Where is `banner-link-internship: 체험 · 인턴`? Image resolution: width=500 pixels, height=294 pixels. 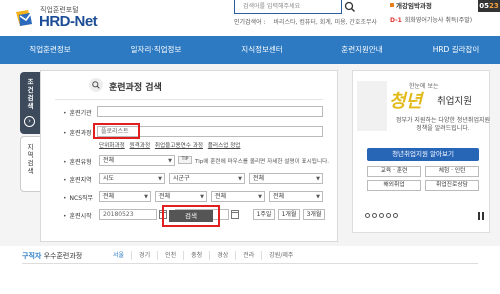 banner-link-internship: 체험 · 인턴 is located at coordinates (452, 171).